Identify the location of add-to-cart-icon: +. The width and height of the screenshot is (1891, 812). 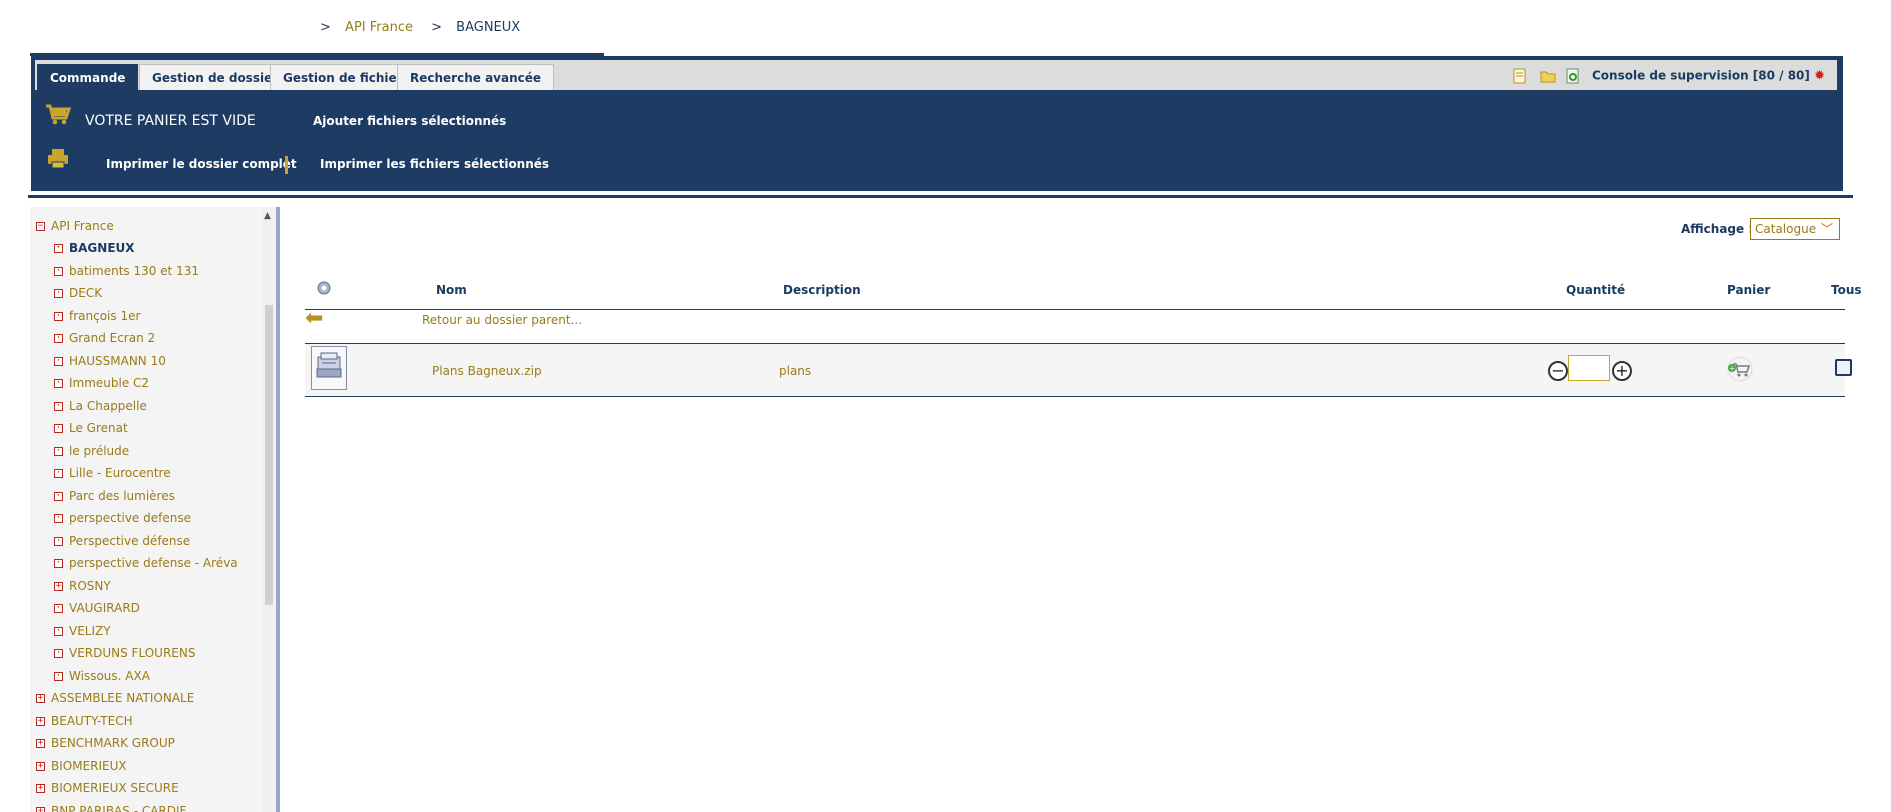
(1739, 369).